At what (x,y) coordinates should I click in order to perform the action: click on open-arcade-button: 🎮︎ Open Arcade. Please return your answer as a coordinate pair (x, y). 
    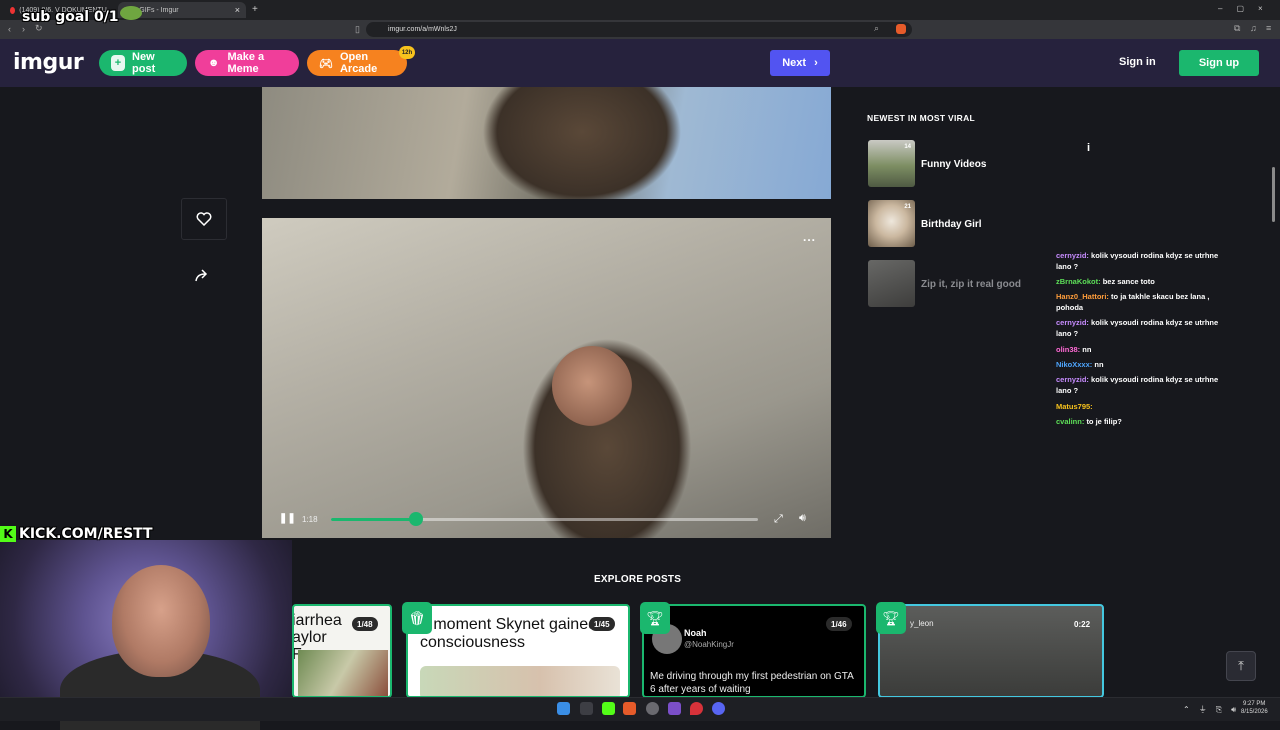
    Looking at the image, I should click on (357, 63).